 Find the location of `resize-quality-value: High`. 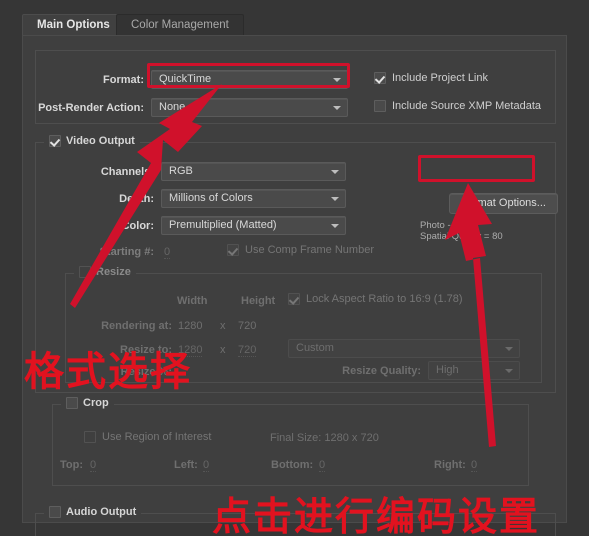

resize-quality-value: High is located at coordinates (447, 370).